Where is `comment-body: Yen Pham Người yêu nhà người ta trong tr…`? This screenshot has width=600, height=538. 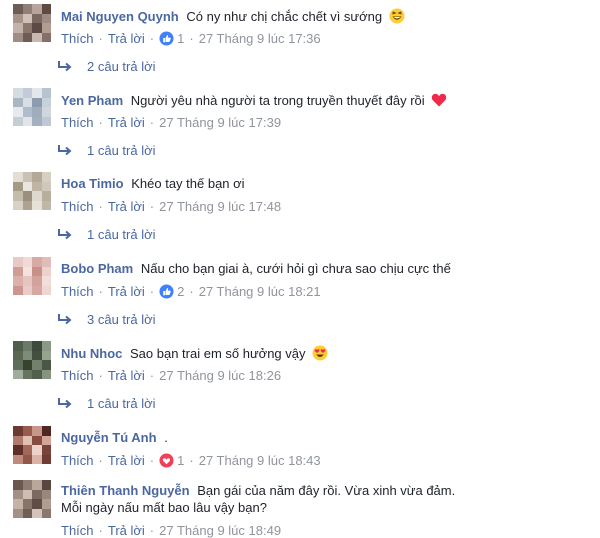
comment-body: Yen Pham Người yêu nhà người ta trong tr… is located at coordinates (254, 100).